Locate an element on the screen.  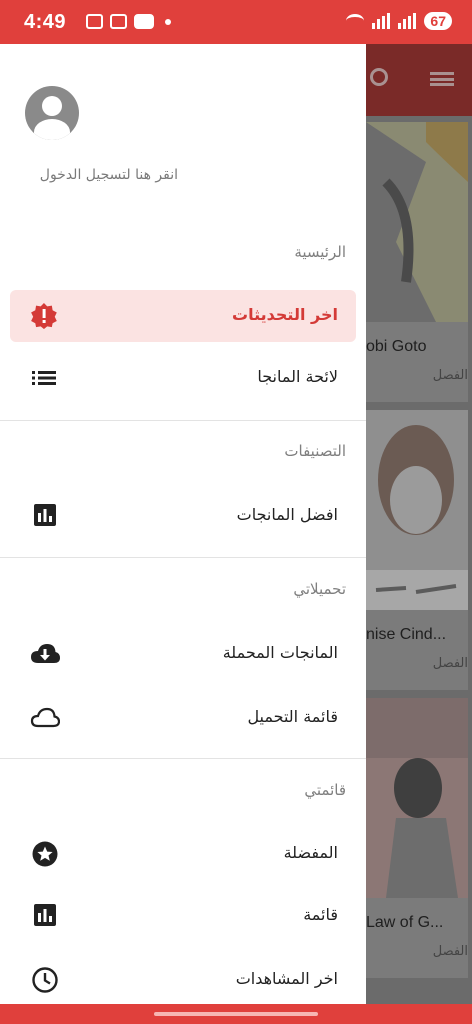
section-title-downloads: تحميلاتي is located at coordinates (319, 589).